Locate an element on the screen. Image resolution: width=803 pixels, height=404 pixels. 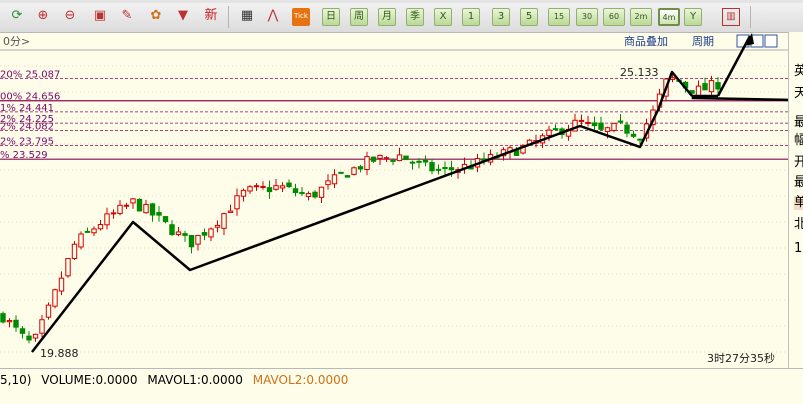
right-panel-label-8: 1 is located at coordinates (798, 248).